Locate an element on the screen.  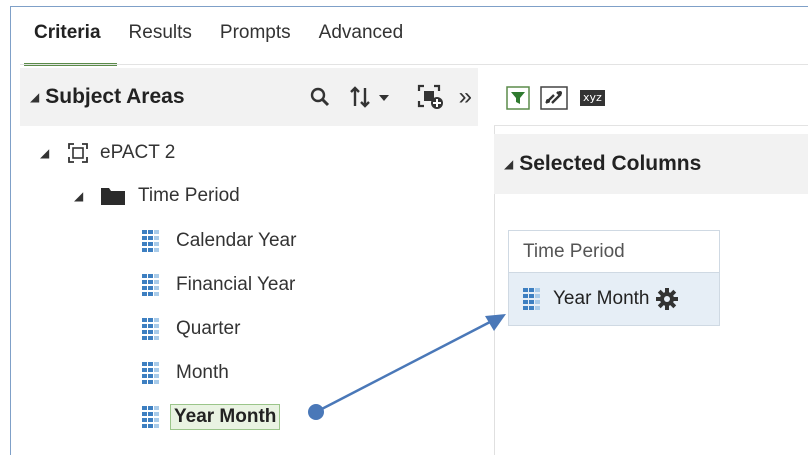
tree-root: ◢ ePACT 2 is located at coordinates (107, 153).